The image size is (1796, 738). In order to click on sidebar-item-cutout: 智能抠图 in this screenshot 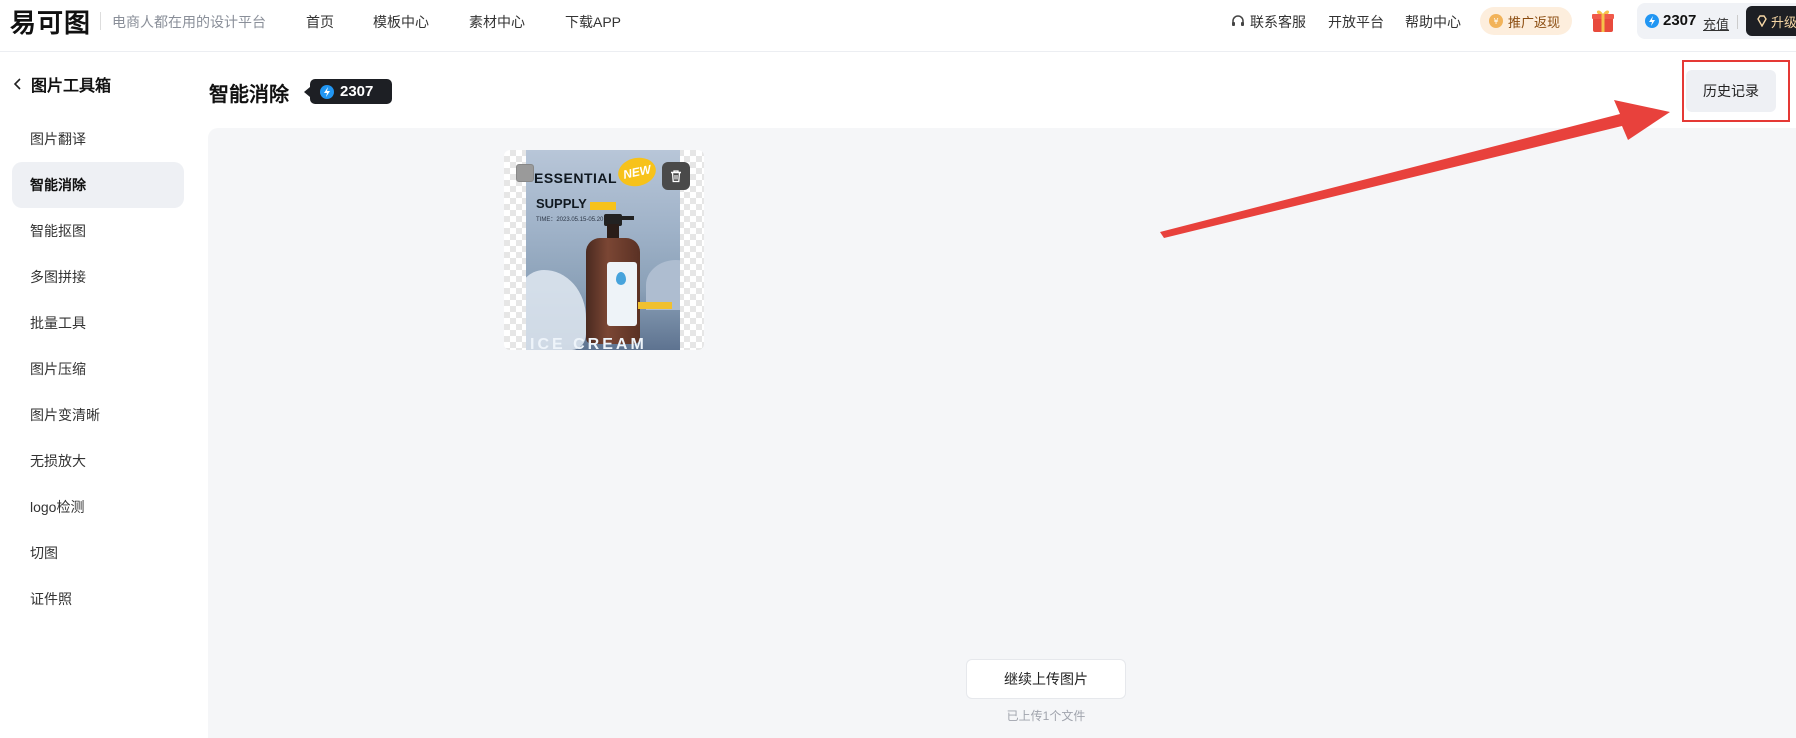, I will do `click(98, 231)`.